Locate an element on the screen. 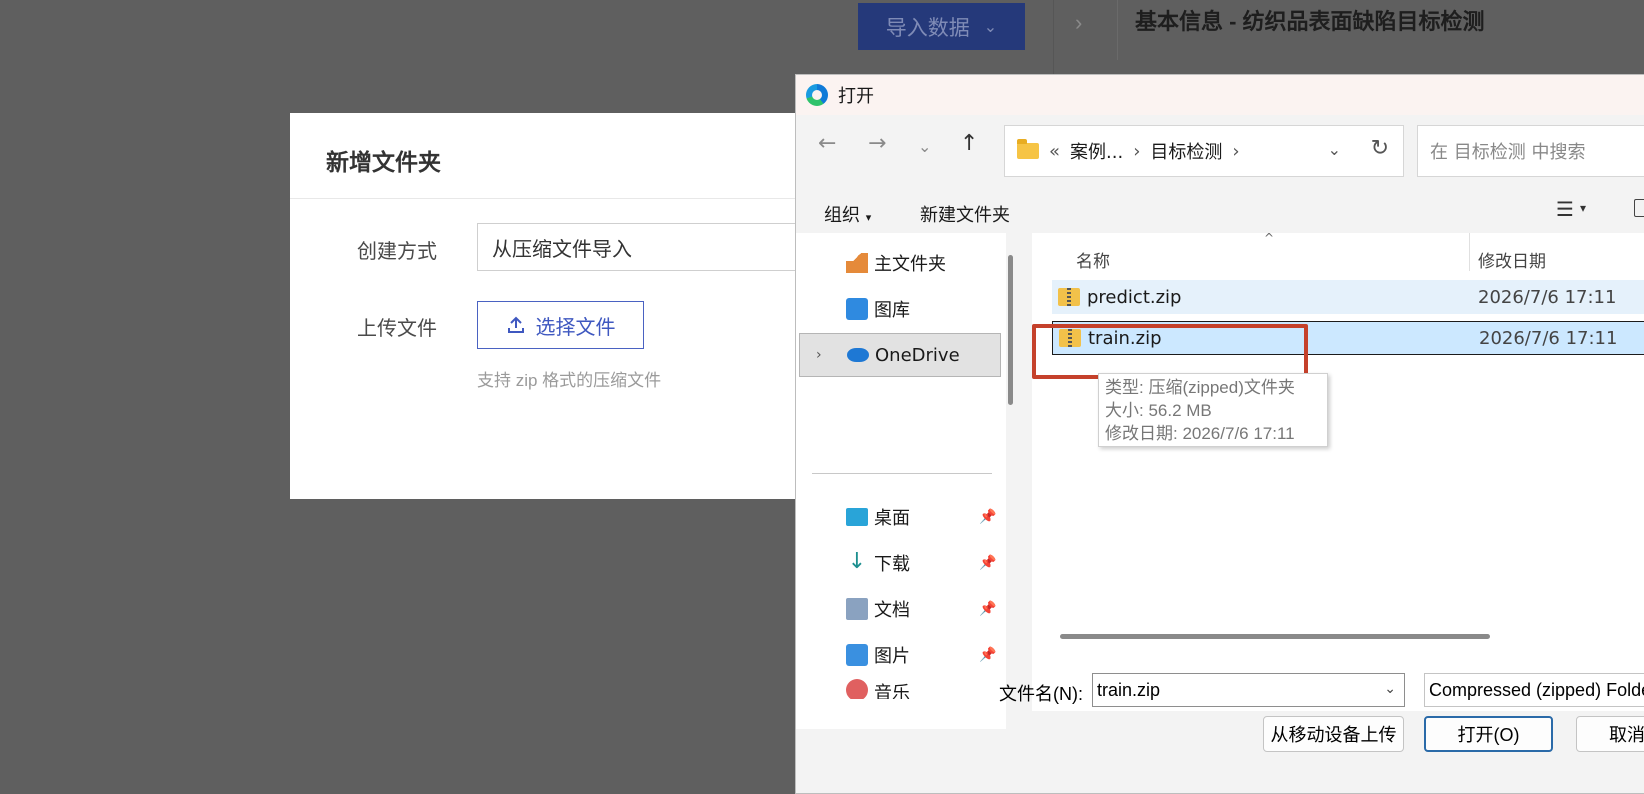 This screenshot has width=1644, height=794. import-data-label: 导入数据 is located at coordinates (927, 28).